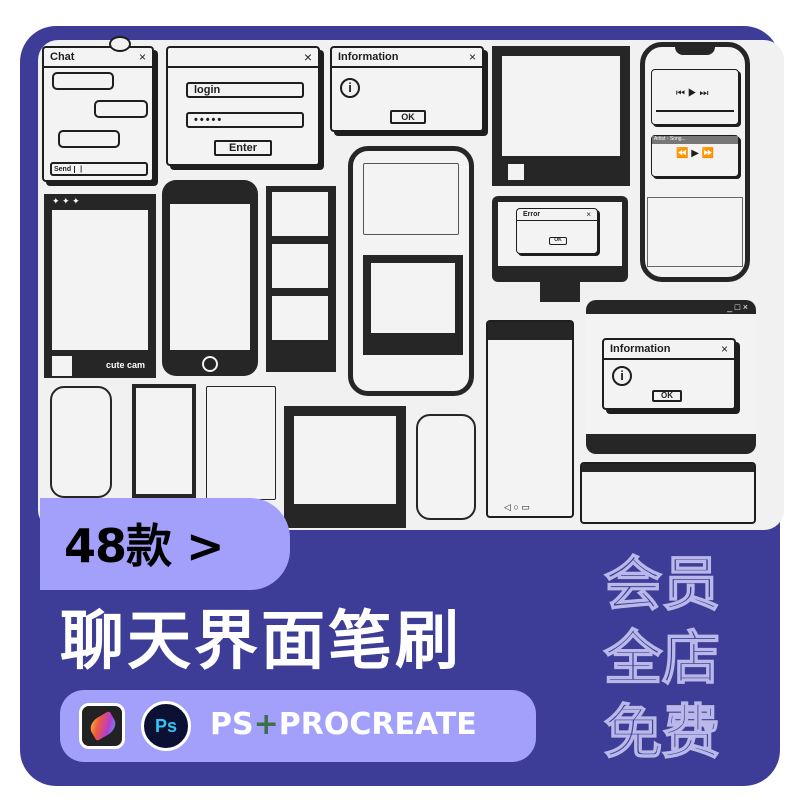 The image size is (800, 800). I want to click on phone-header, so click(530, 331).